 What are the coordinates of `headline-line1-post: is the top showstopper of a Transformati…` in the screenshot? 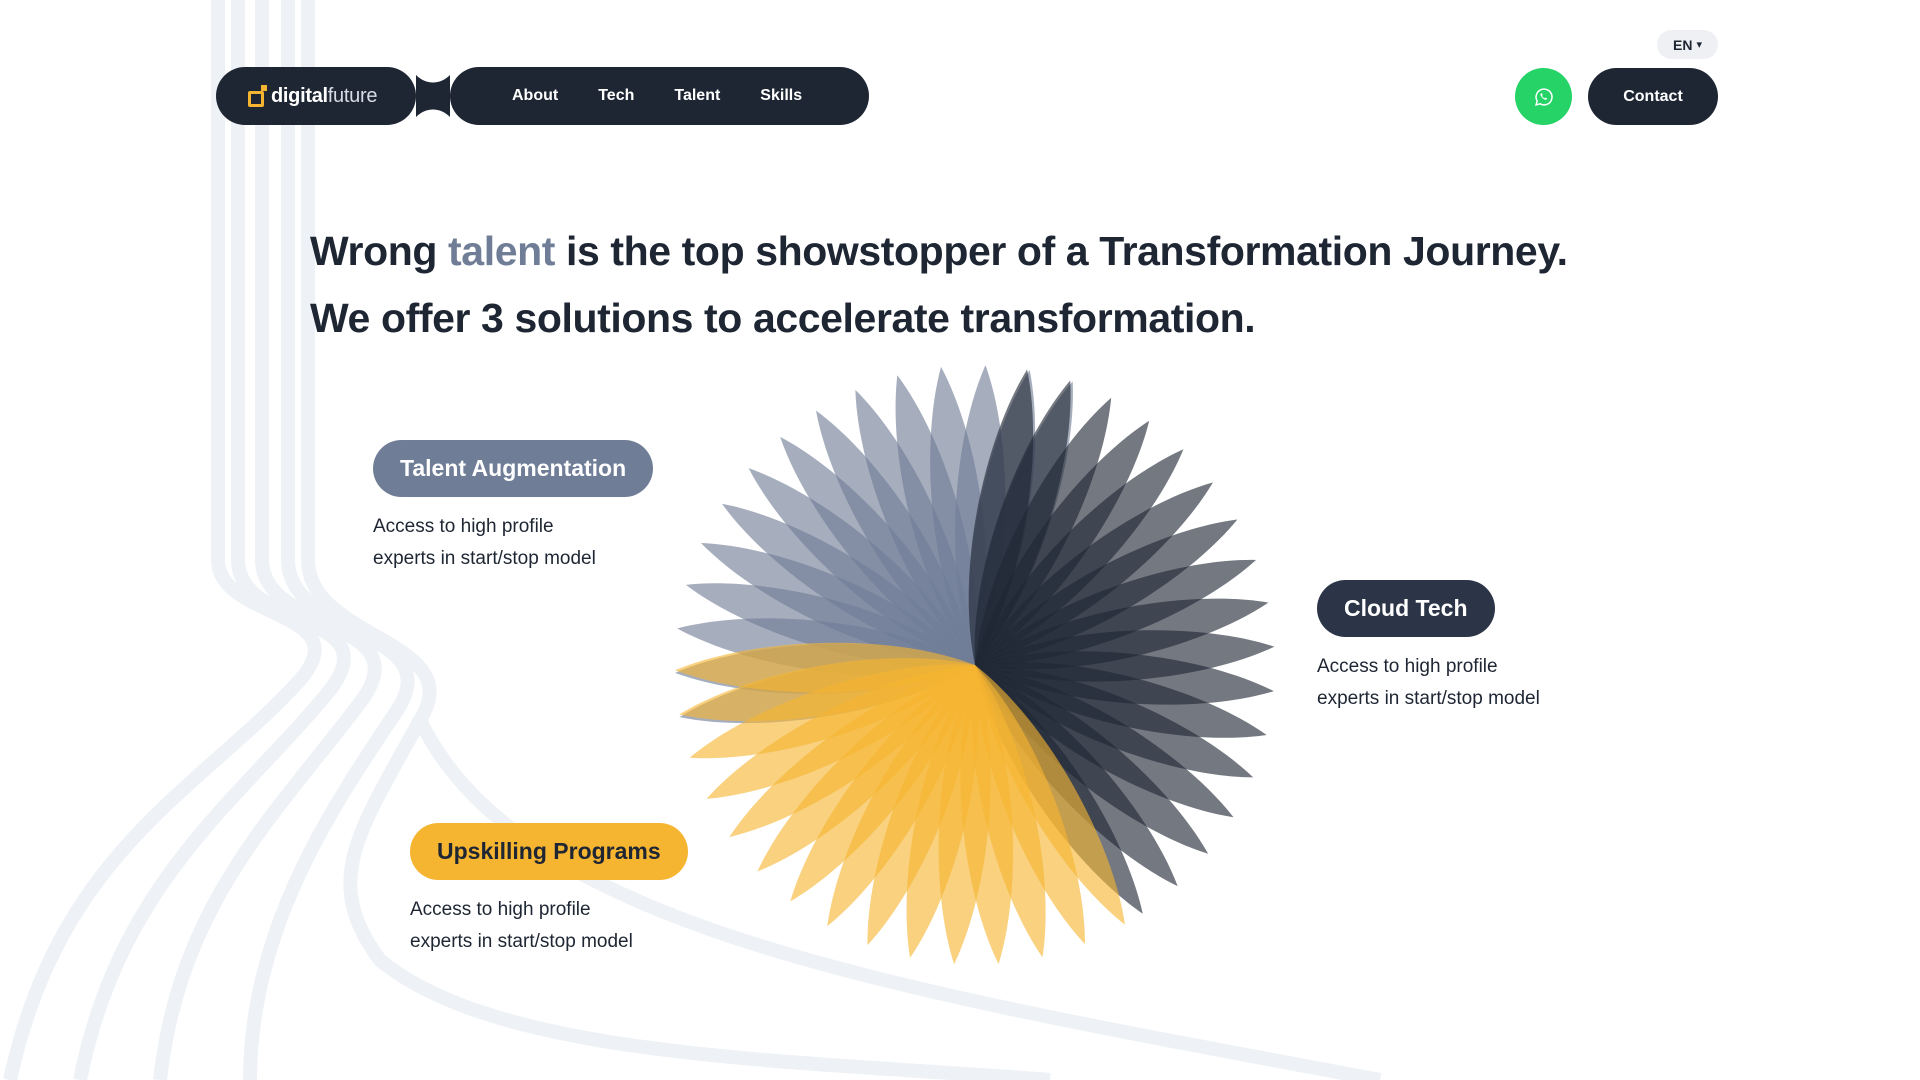 It's located at (1061, 251).